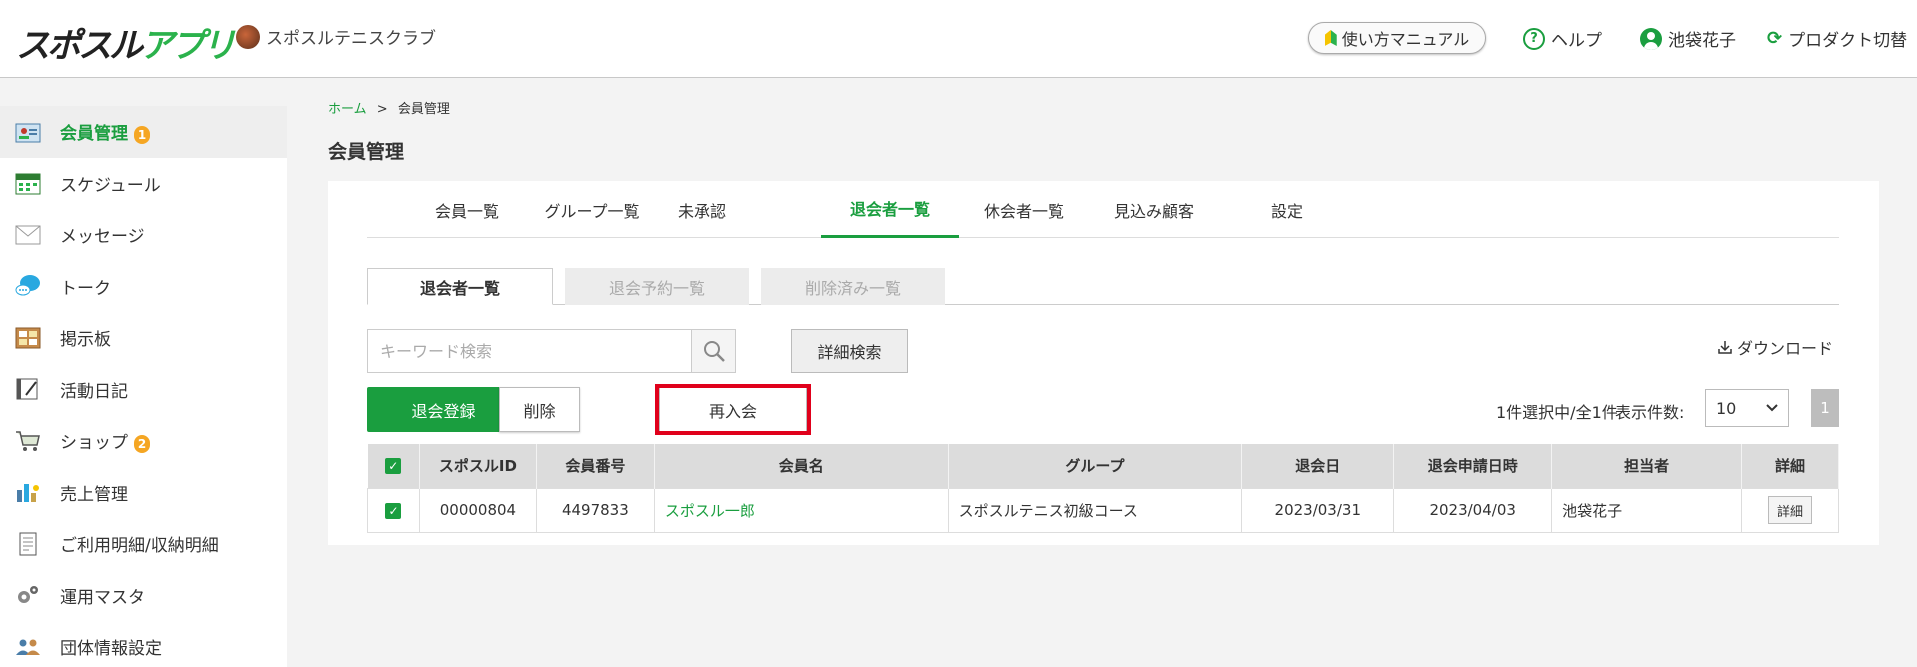 The image size is (1917, 667). I want to click on tab-member-list: 会員一覧, so click(467, 209).